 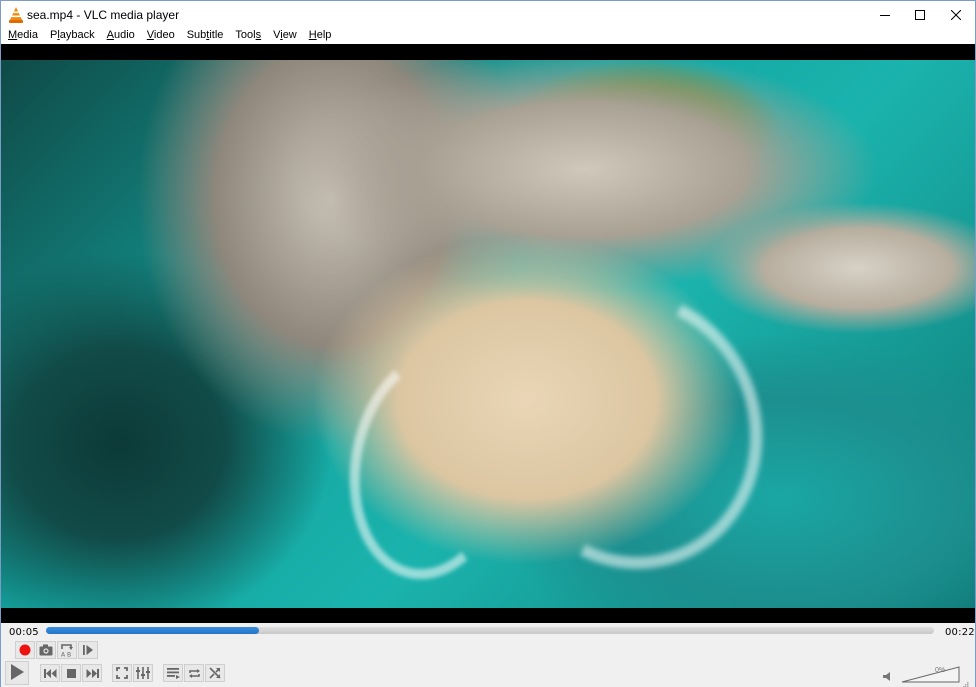 I want to click on loop-button, so click(x=194, y=673).